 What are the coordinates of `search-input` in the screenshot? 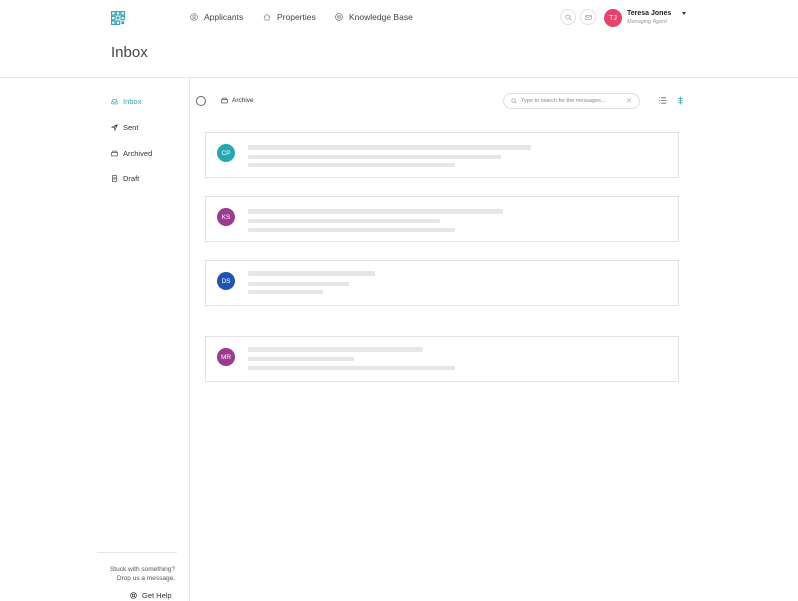 It's located at (571, 101).